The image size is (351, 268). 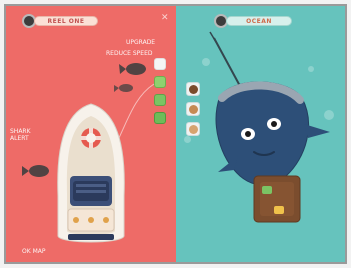 I want to click on harpoon-icon, so click(x=227, y=62).